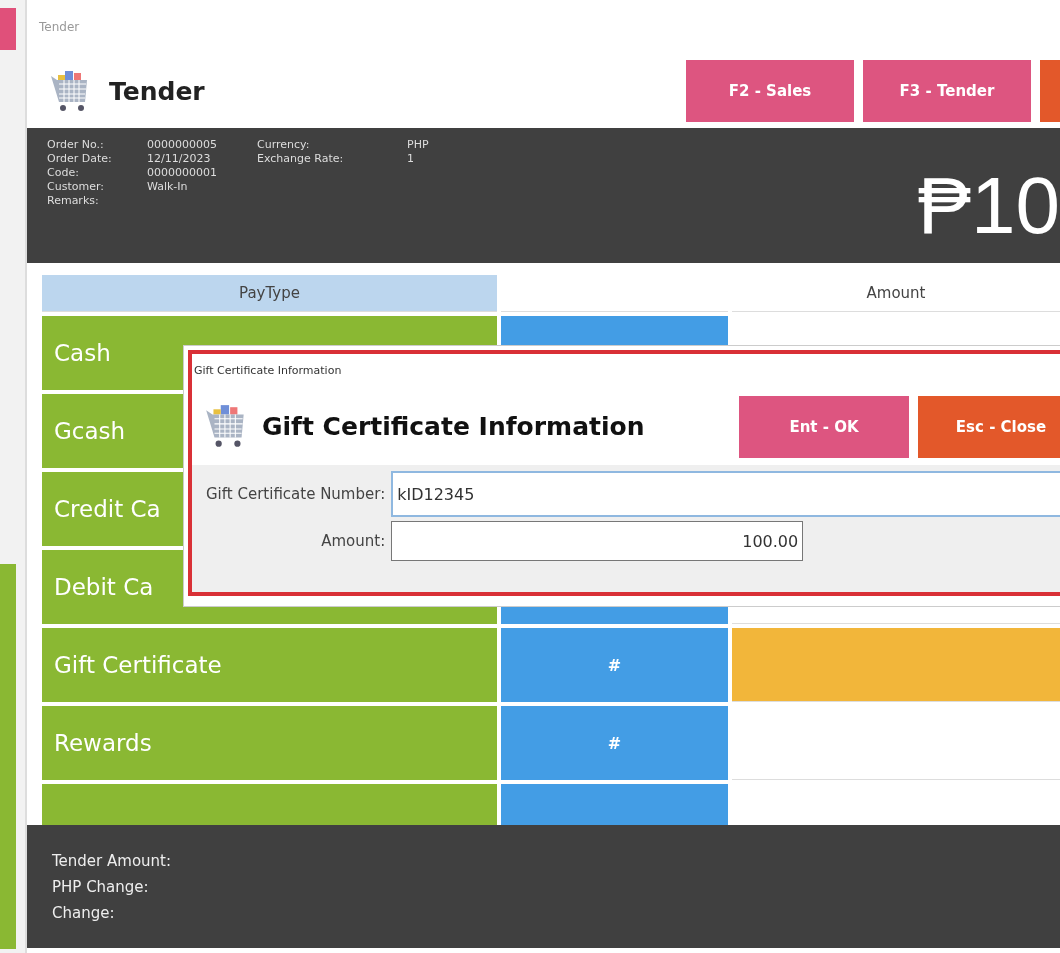 The width and height of the screenshot is (1060, 953). Describe the element at coordinates (101, 886) in the screenshot. I see `totals-label: PHP Change:` at that location.